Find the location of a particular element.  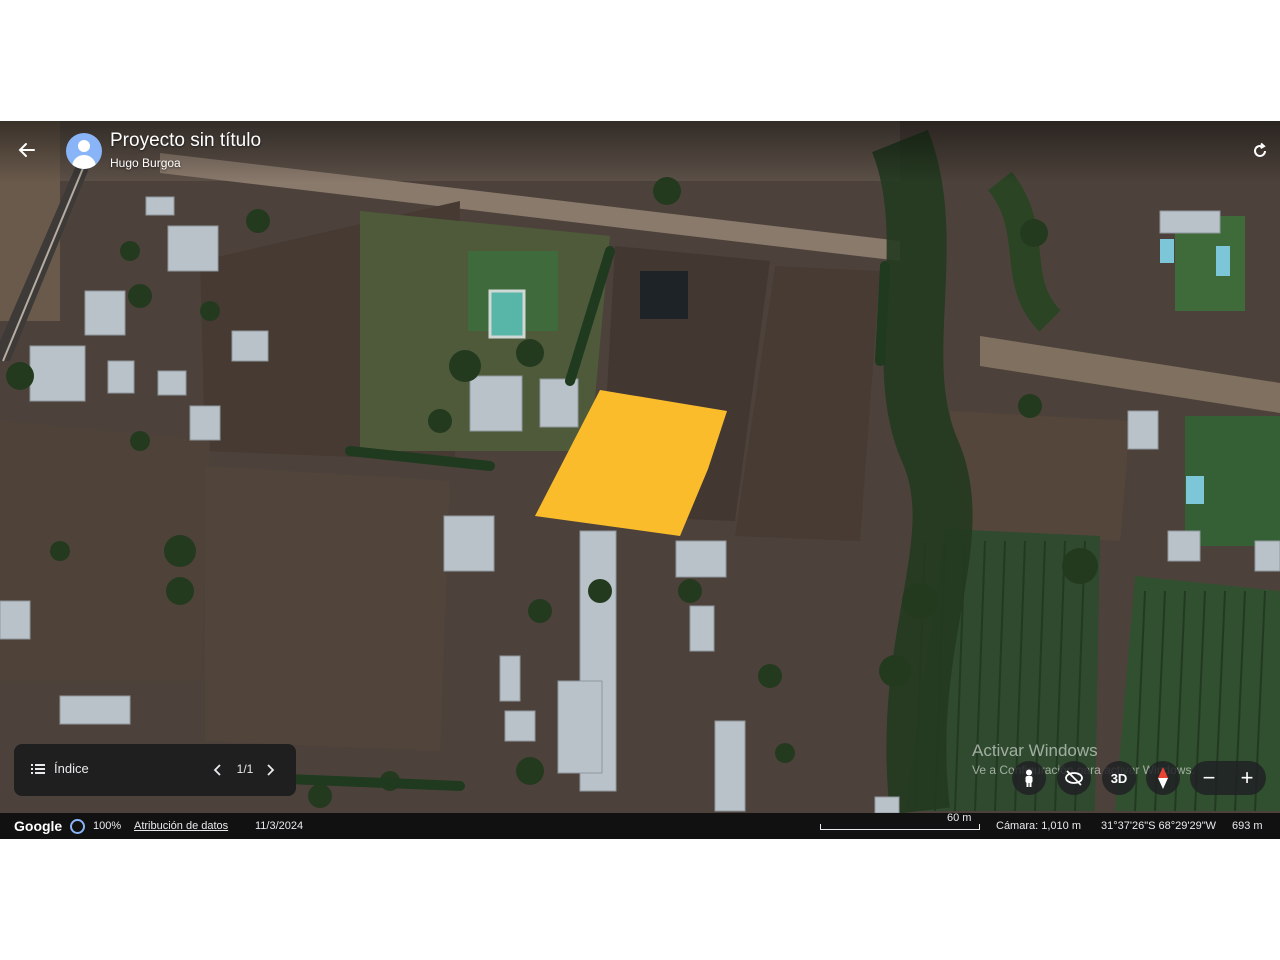

zoom-out-button: − is located at coordinates (1209, 778).